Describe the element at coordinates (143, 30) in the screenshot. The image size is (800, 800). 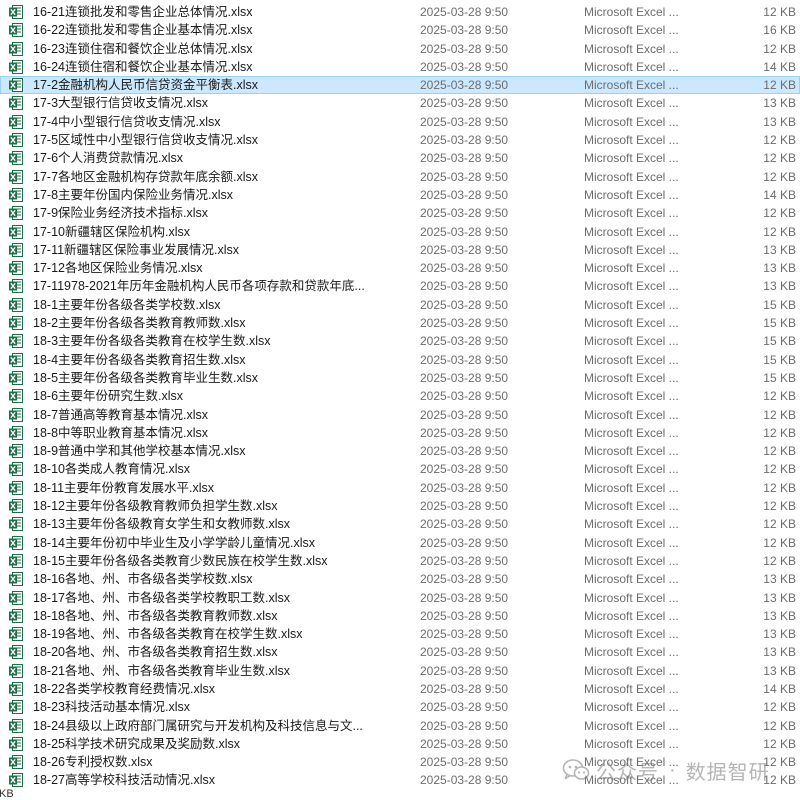
I see `file-name: 16-22连锁批发和零售企业基本情况.xlsx` at that location.